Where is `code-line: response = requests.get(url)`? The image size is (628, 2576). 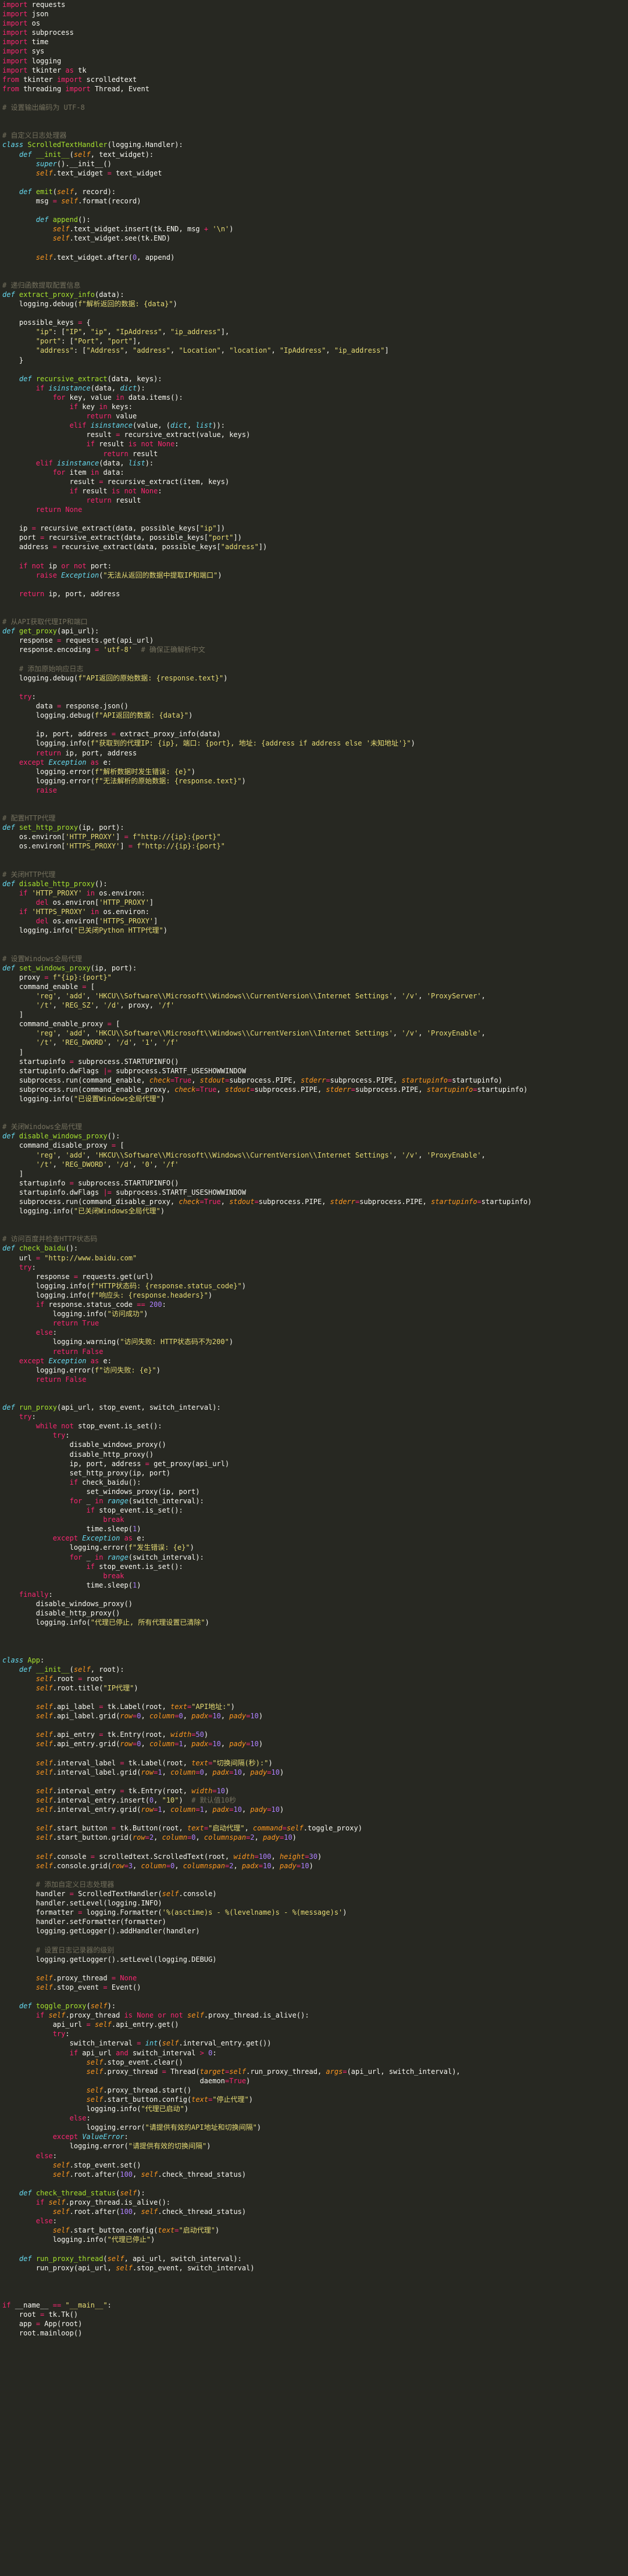 code-line: response = requests.get(url) is located at coordinates (95, 1276).